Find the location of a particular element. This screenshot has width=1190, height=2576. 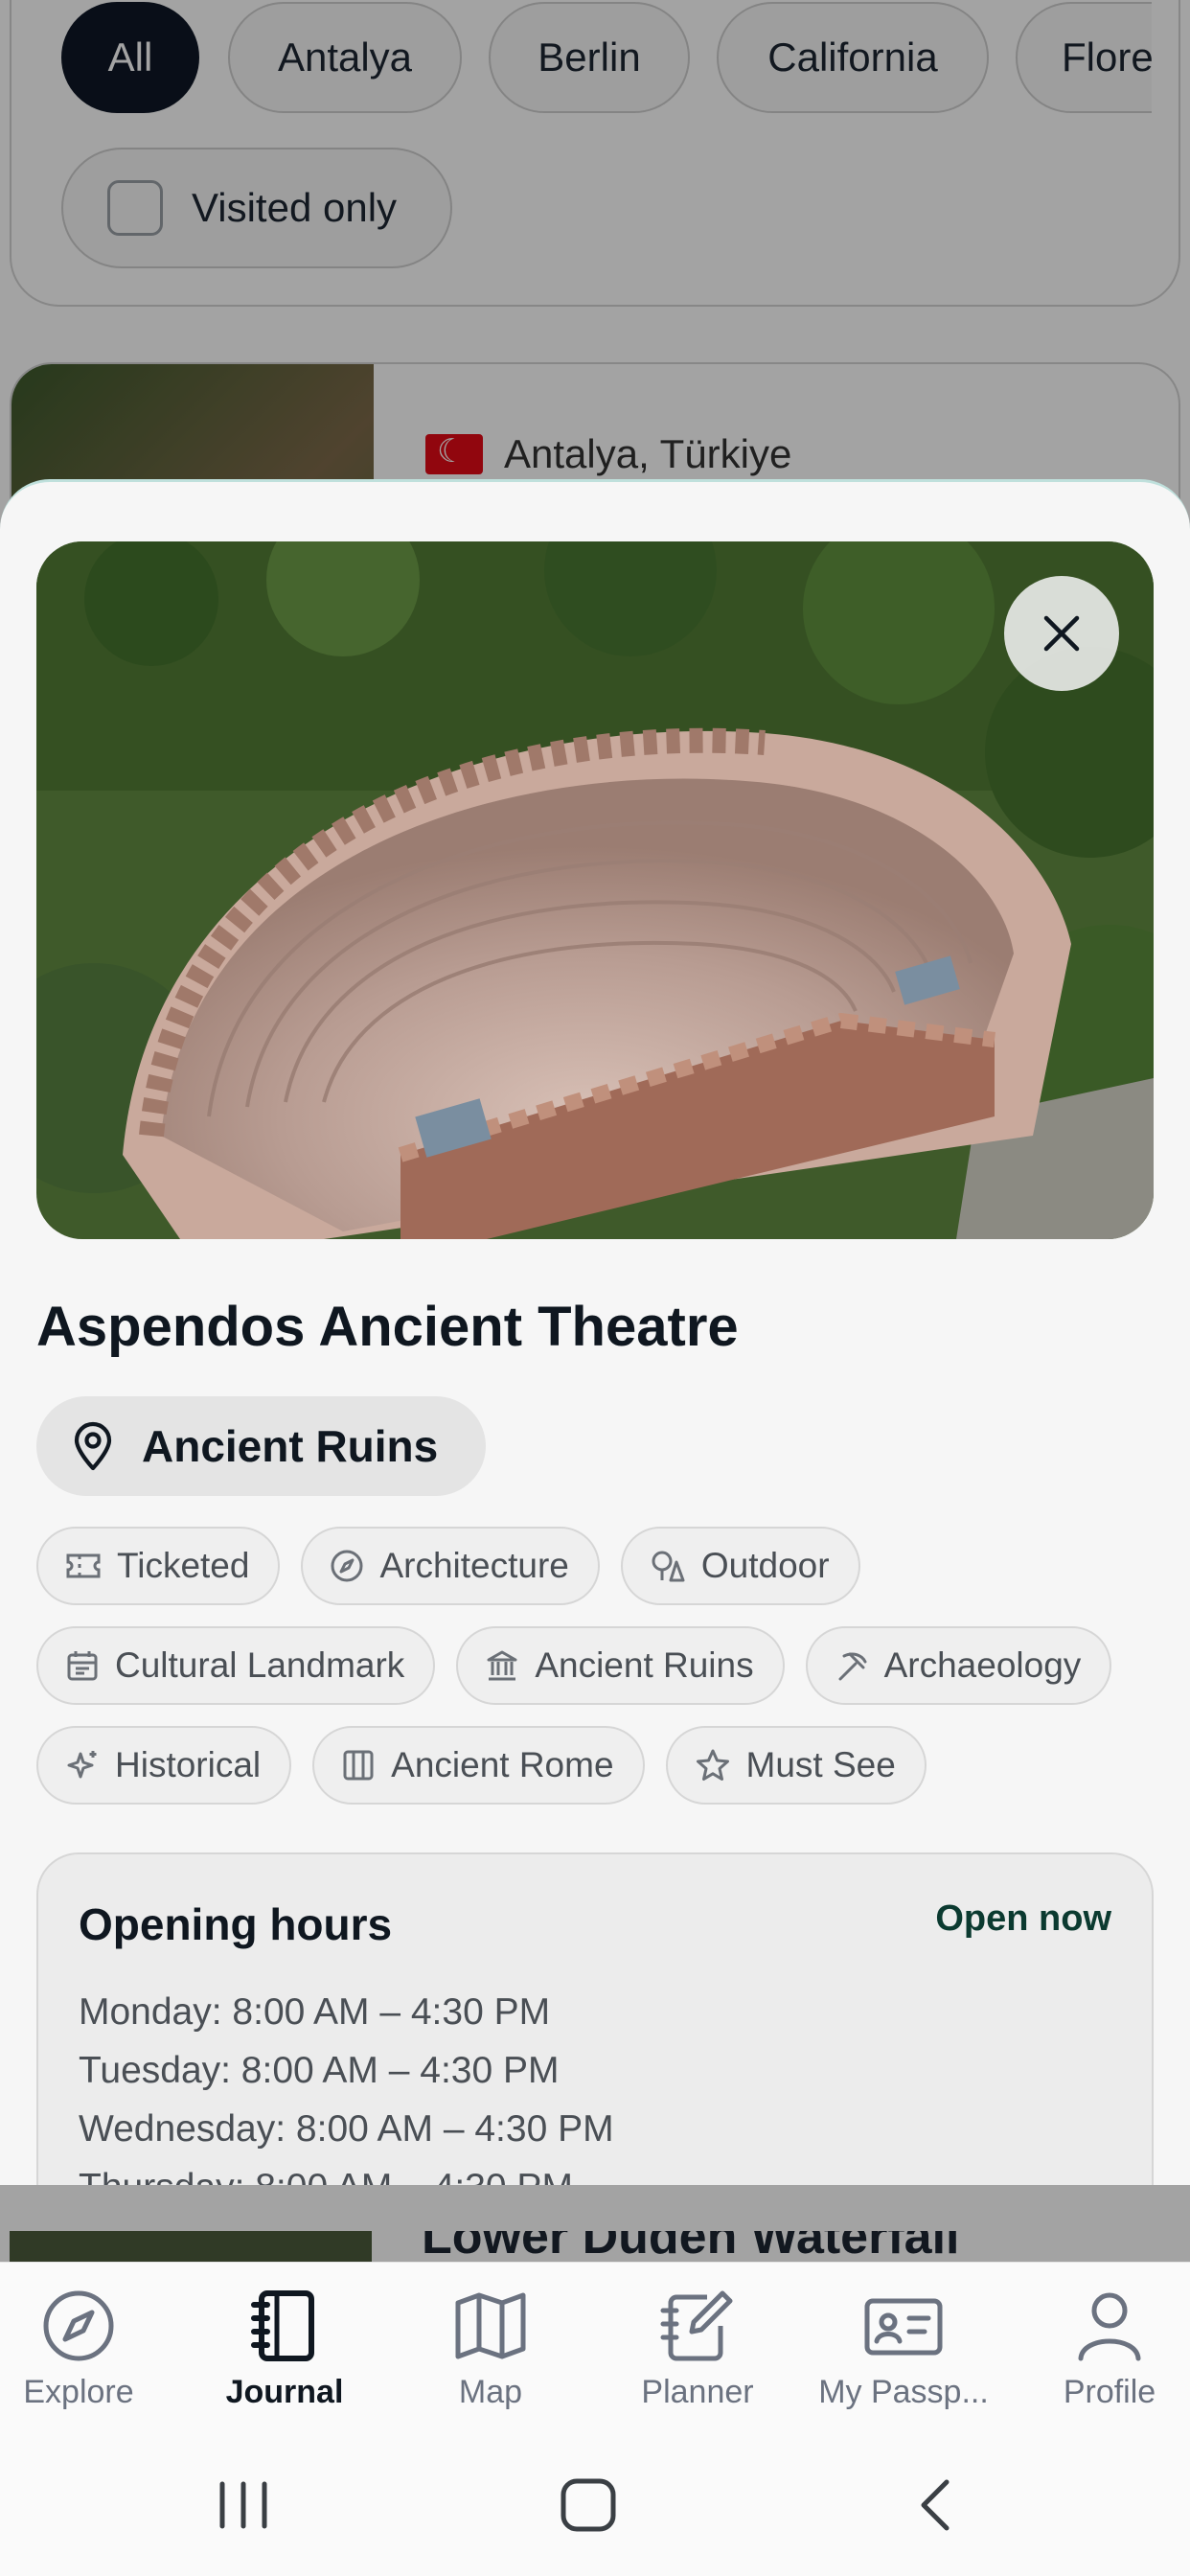

notepad-pen-icon is located at coordinates (697, 2325).